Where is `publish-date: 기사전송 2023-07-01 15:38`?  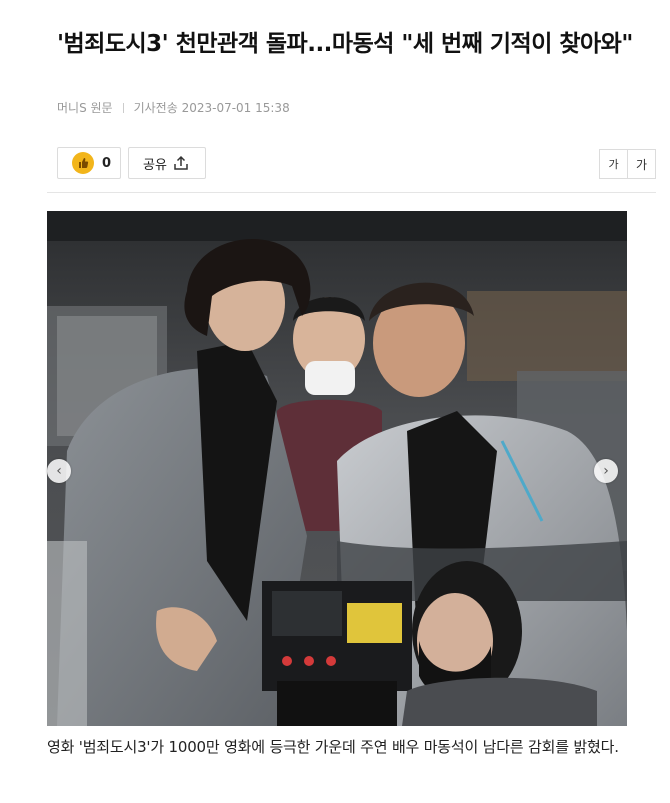
publish-date: 기사전송 2023-07-01 15:38 is located at coordinates (211, 108).